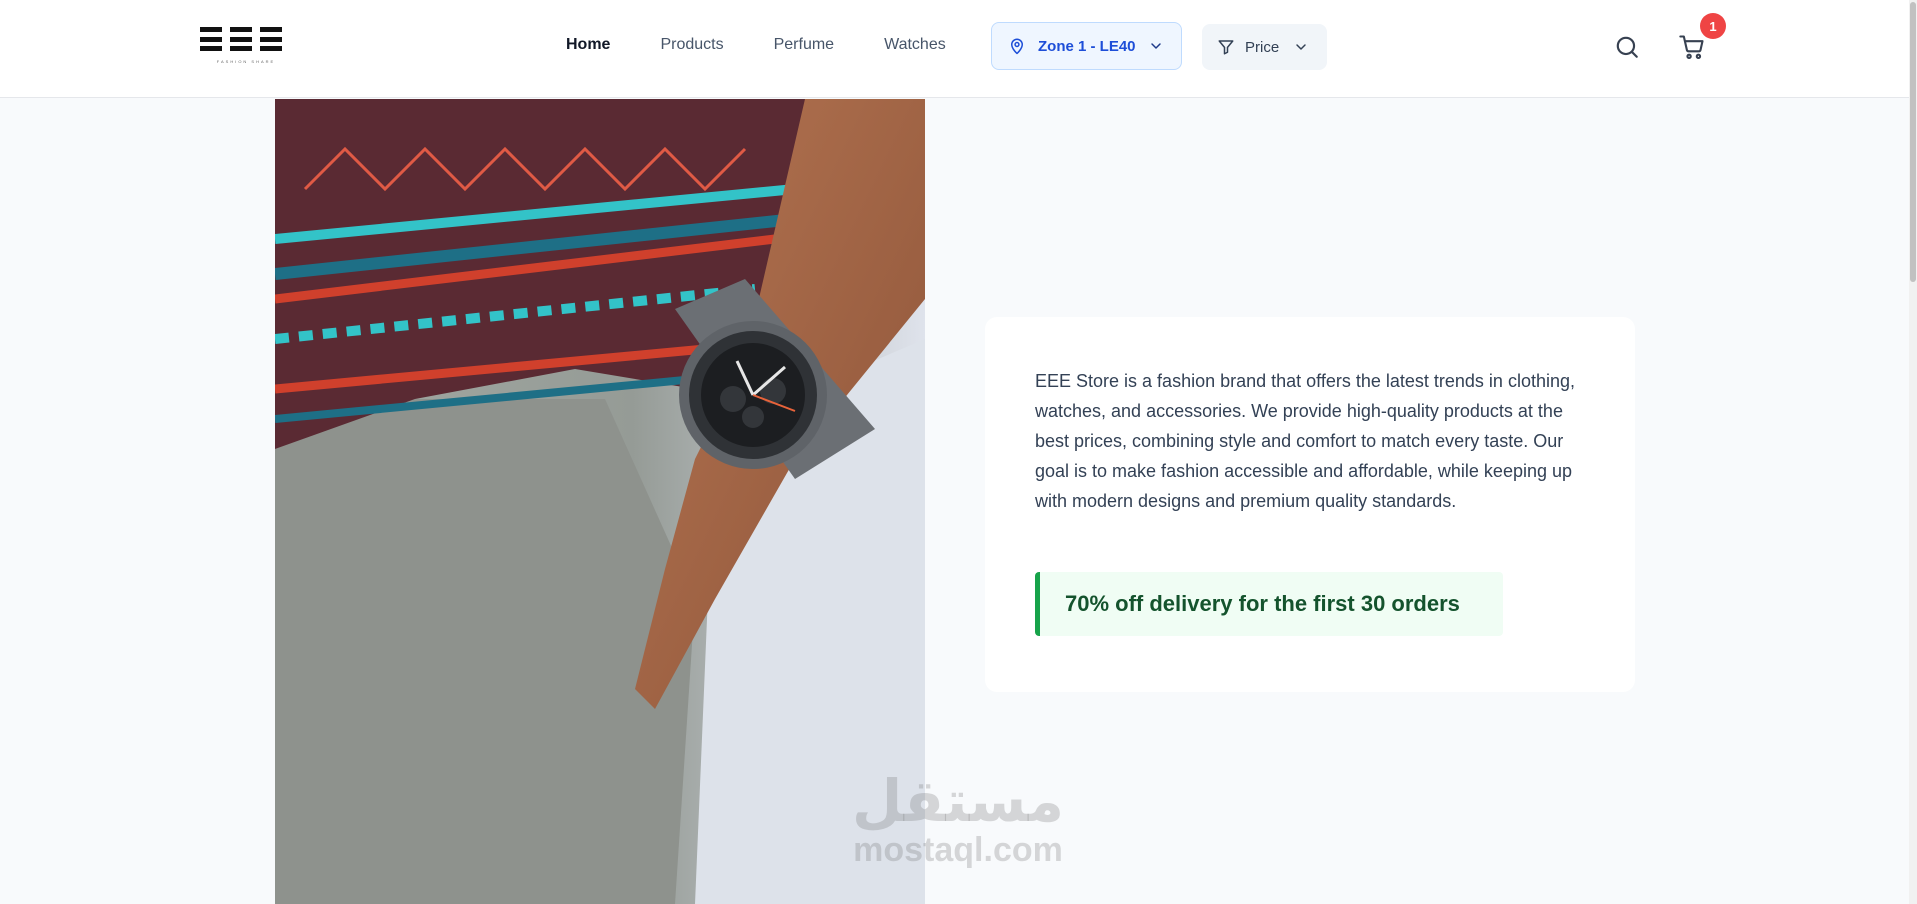  I want to click on nav-watches: Watches, so click(915, 45).